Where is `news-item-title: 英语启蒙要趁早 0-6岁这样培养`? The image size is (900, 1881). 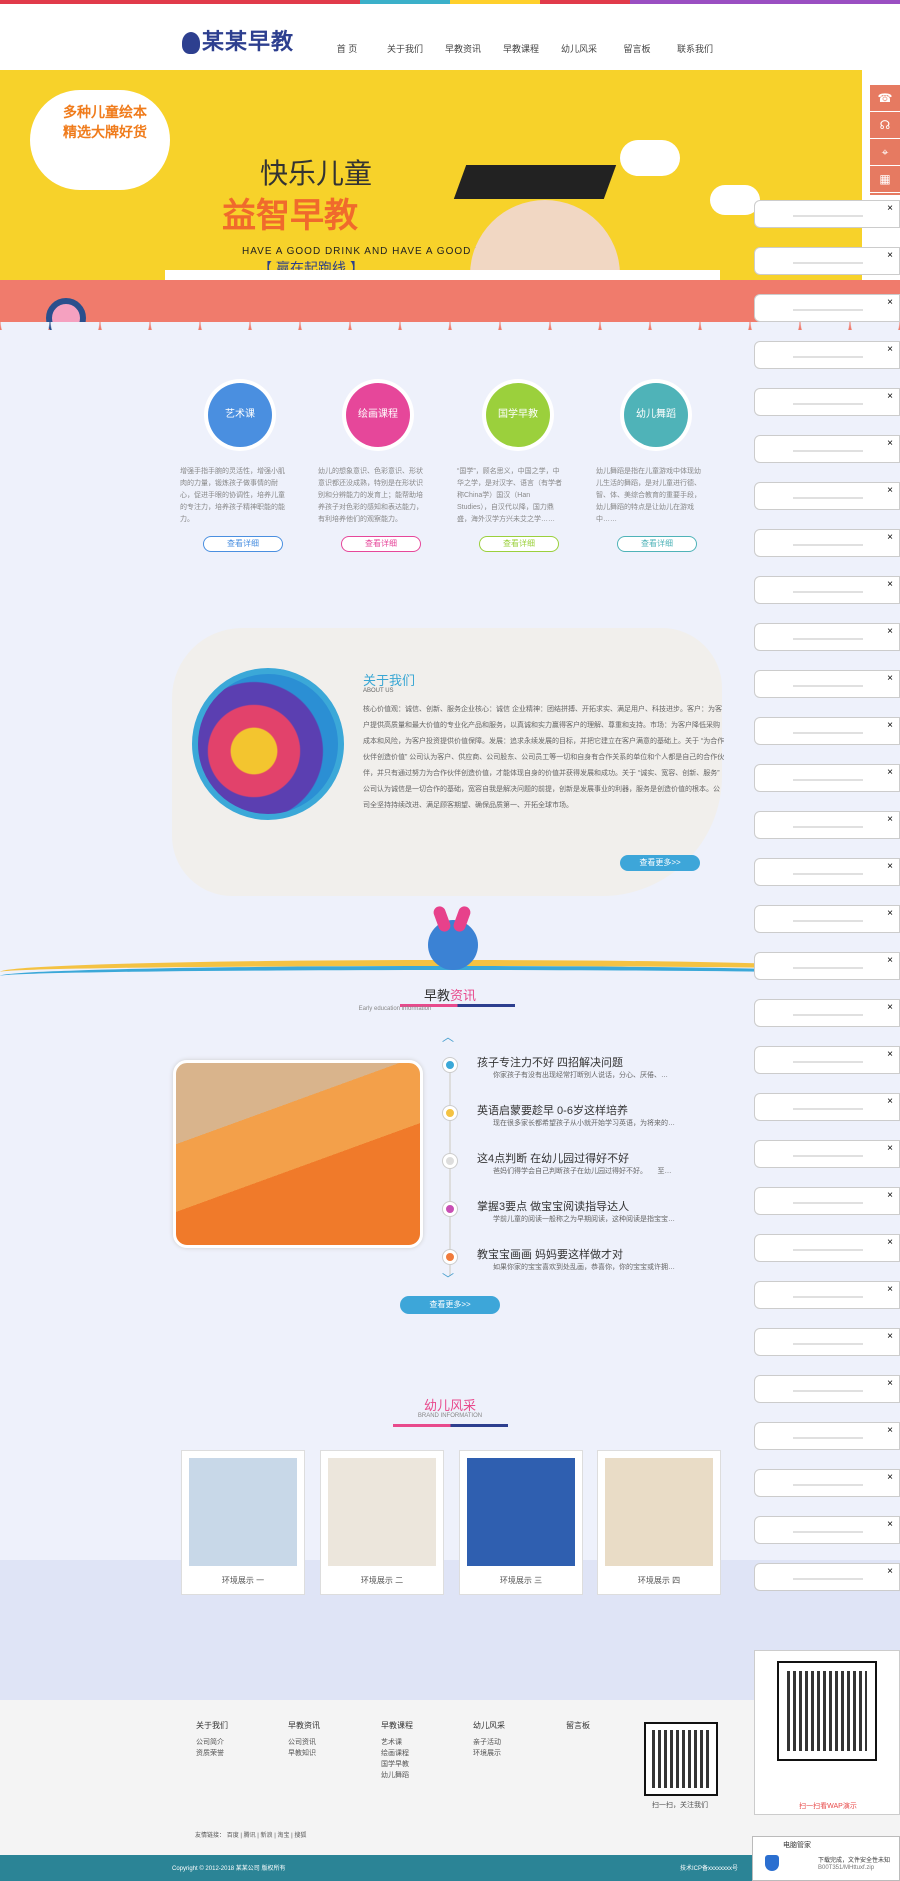
news-item-title: 英语启蒙要趁早 0-6岁这样培养 is located at coordinates (602, 1110).